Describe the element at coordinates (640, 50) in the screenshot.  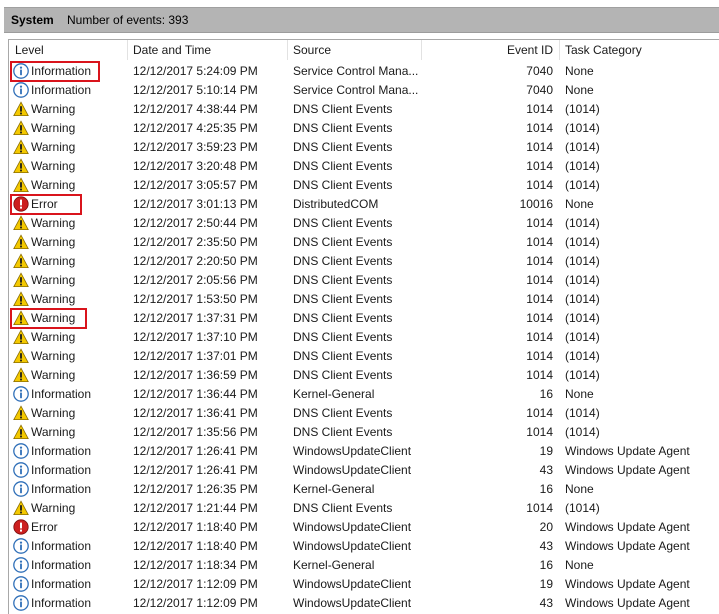
I see `column-header-task-category: Task Category` at that location.